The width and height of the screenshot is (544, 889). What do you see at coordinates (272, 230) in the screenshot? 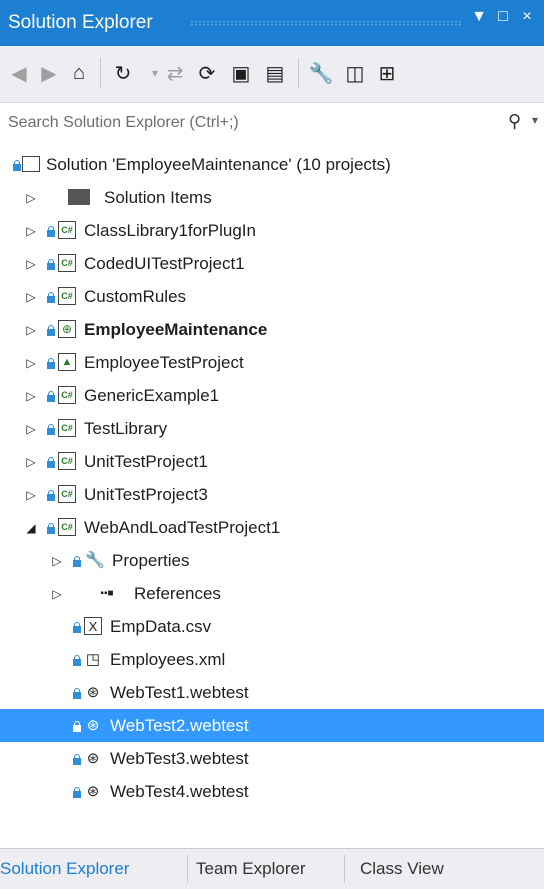
I see `tree-item-project: ▷ C# ClassLibrary1forPlugIn` at bounding box center [272, 230].